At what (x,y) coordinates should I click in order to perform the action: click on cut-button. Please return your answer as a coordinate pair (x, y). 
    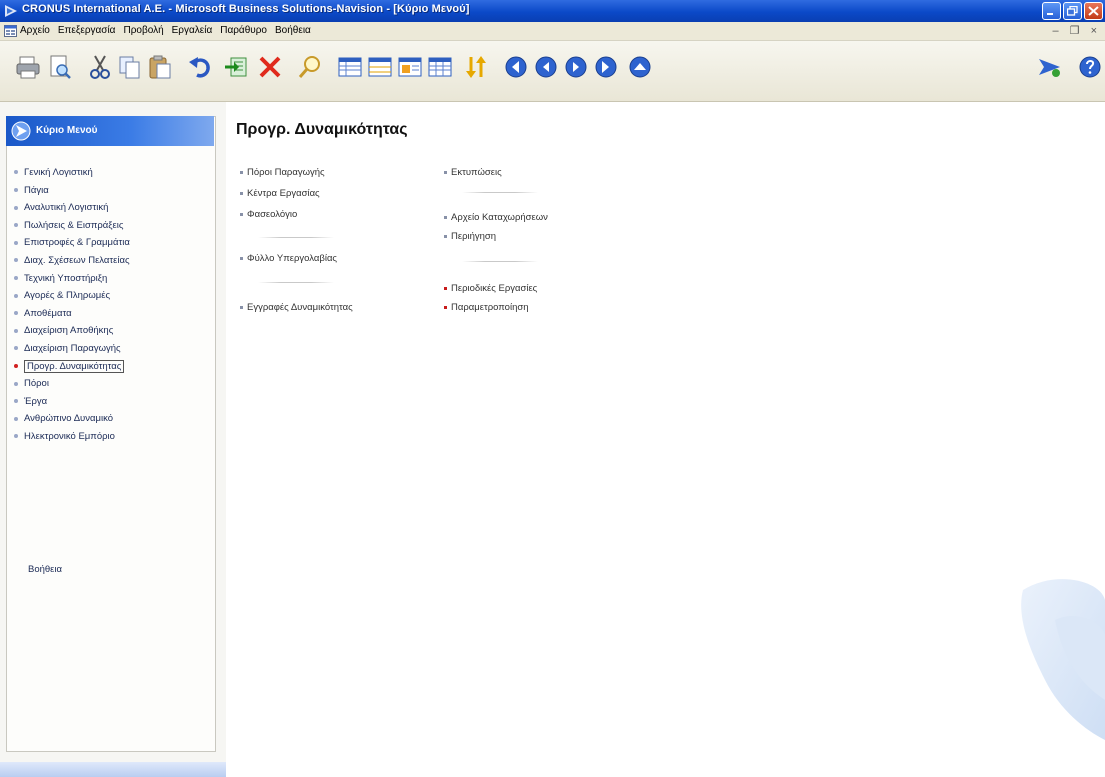
    Looking at the image, I should click on (100, 67).